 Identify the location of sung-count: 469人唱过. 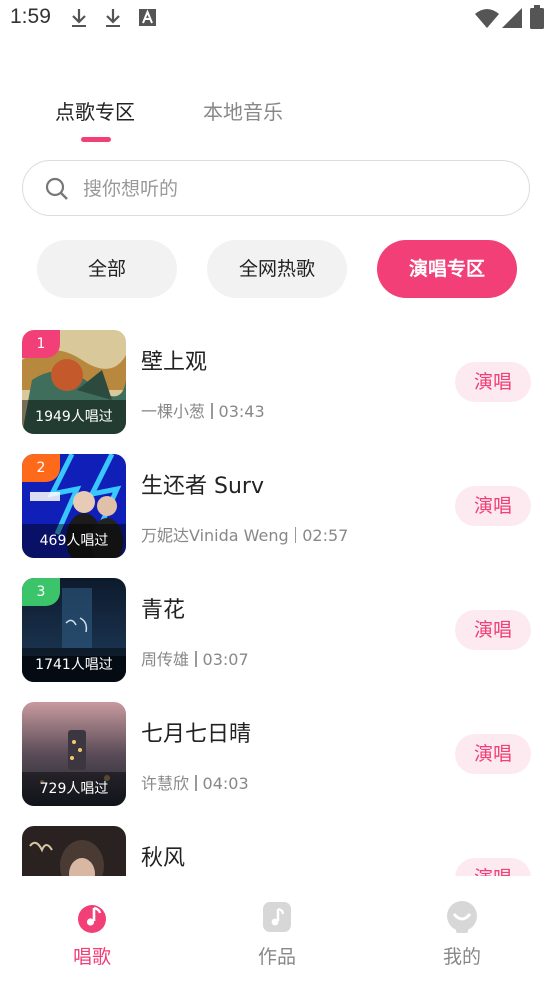
(74, 541).